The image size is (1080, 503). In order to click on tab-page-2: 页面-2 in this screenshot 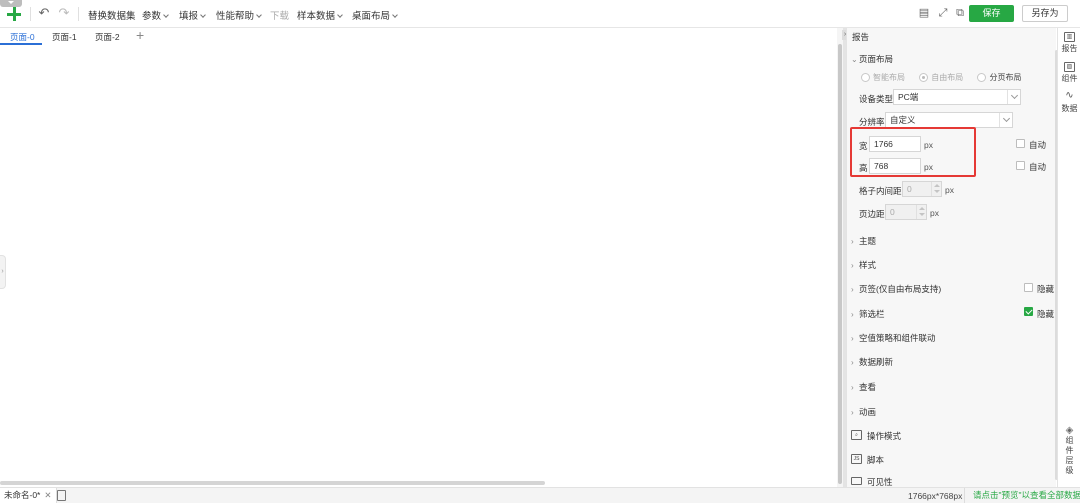, I will do `click(107, 37)`.